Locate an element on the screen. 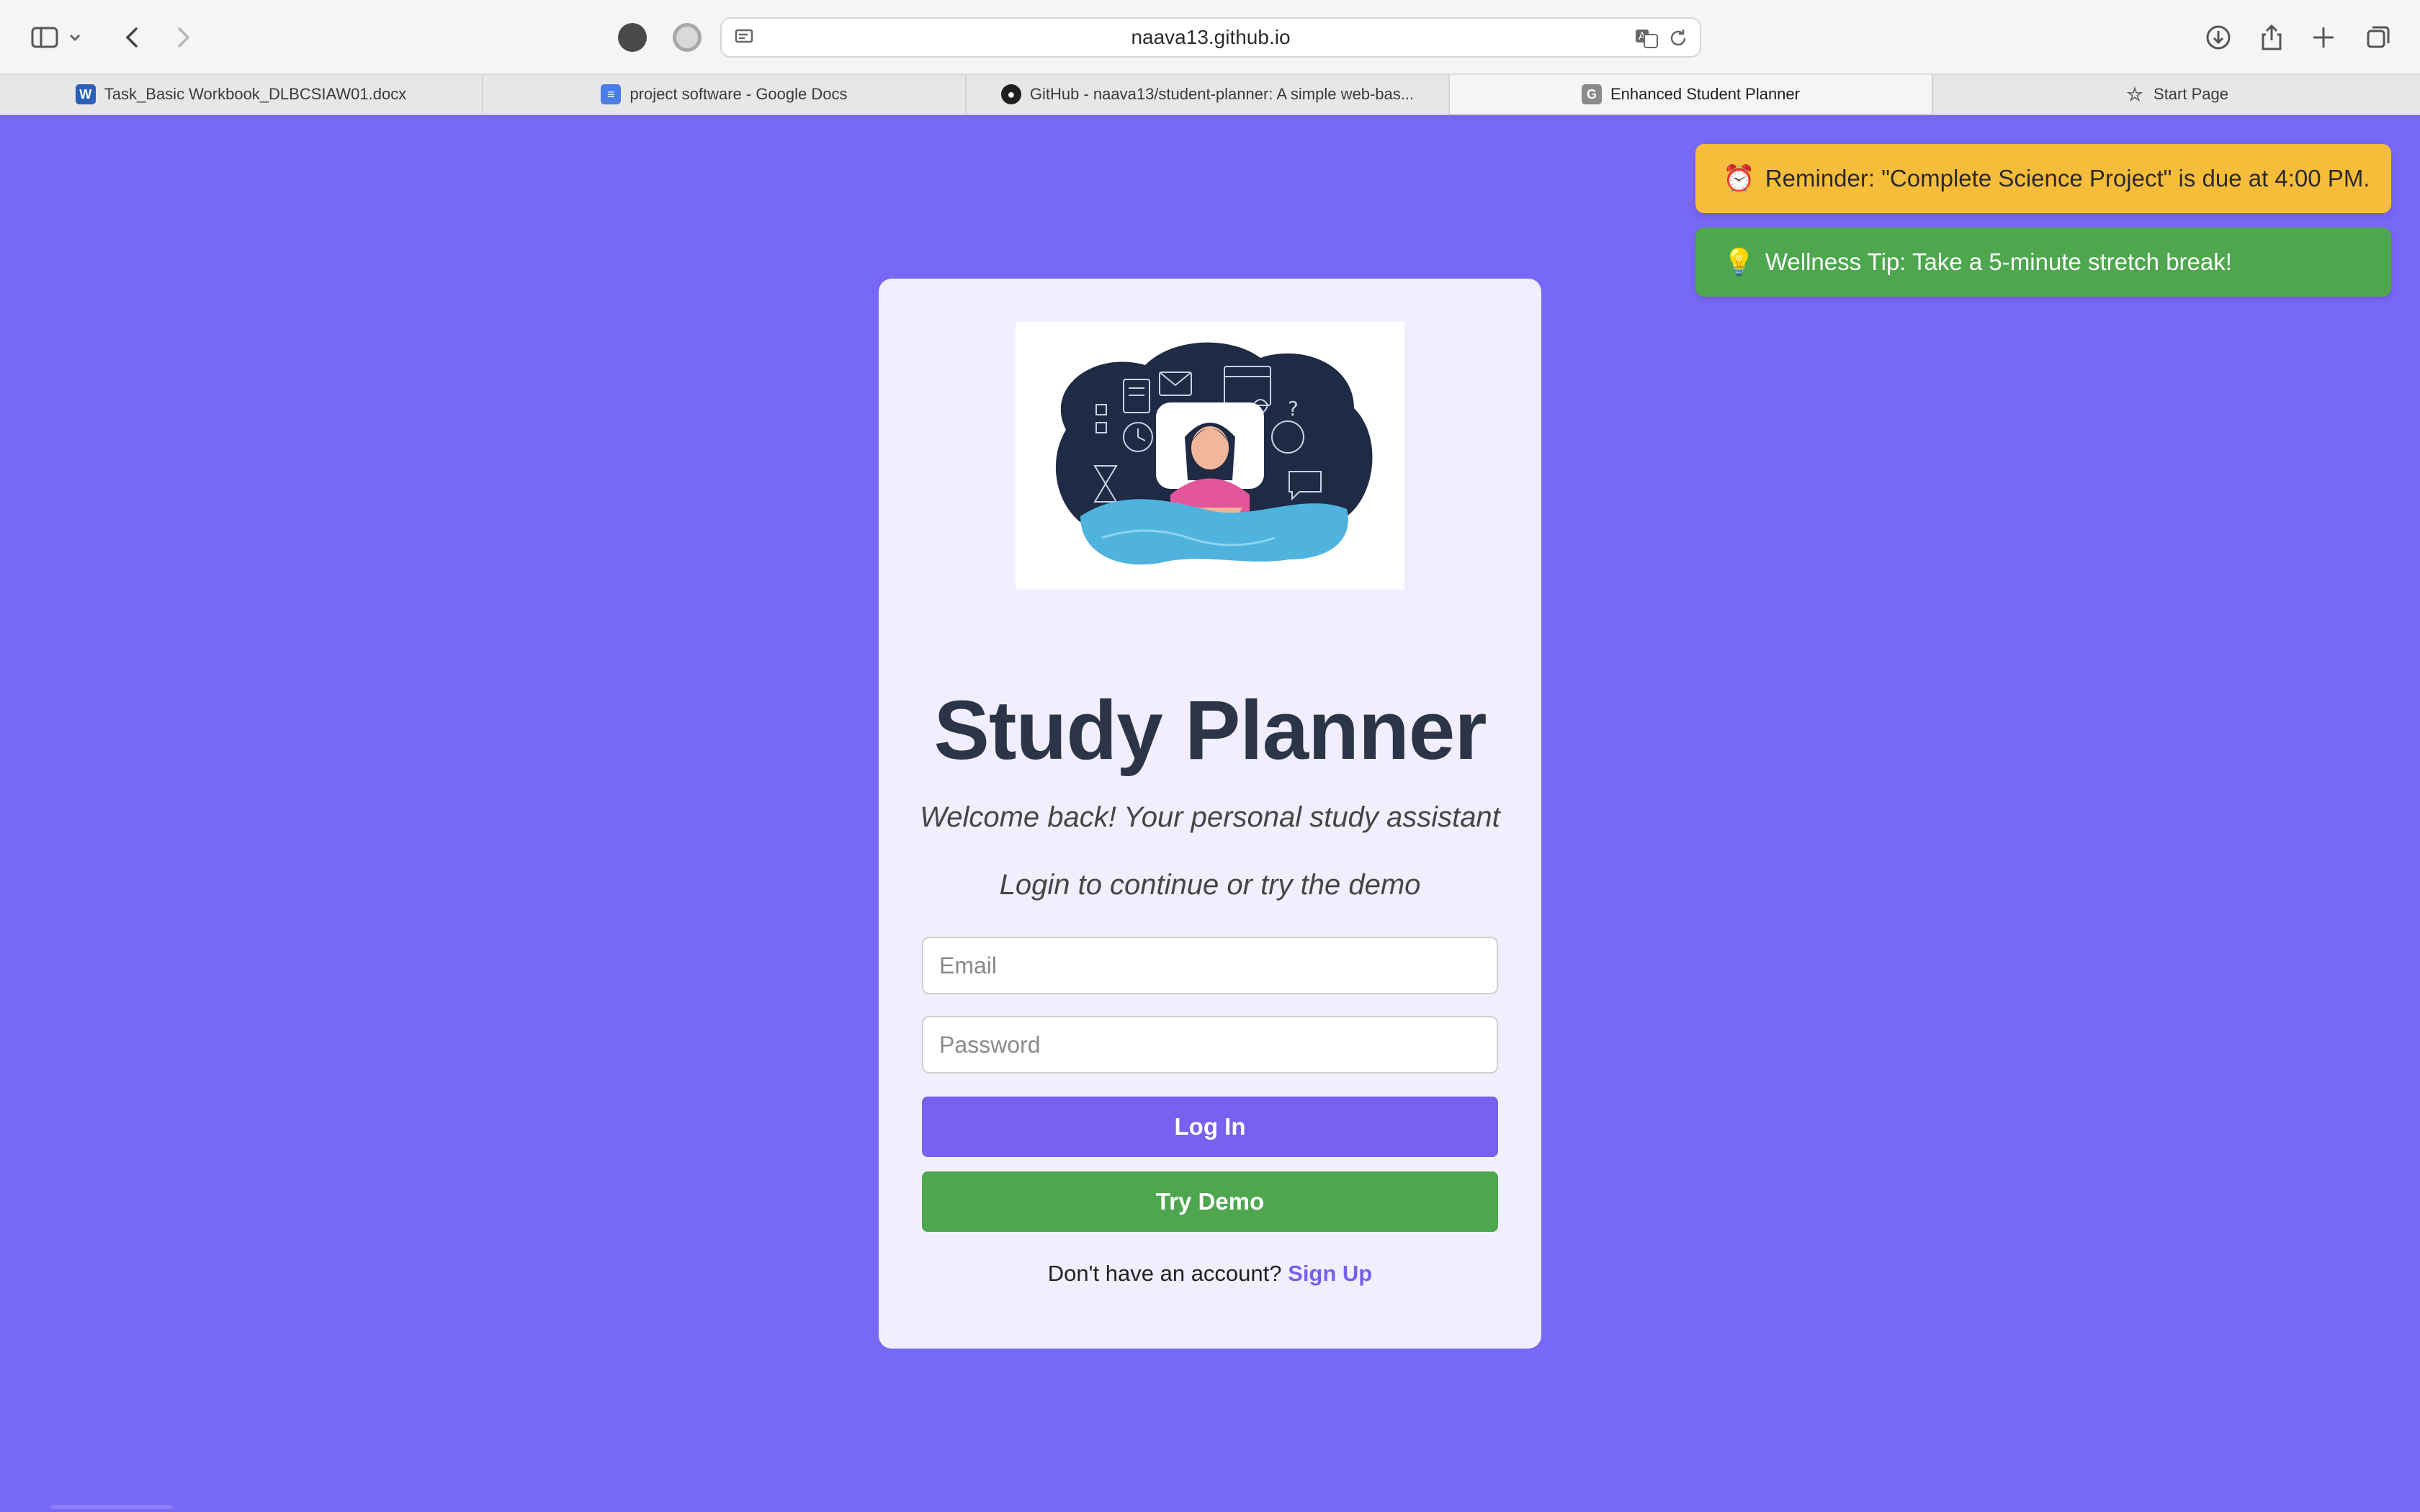  tab-start-page: ☆ Start Page is located at coordinates (2176, 94).